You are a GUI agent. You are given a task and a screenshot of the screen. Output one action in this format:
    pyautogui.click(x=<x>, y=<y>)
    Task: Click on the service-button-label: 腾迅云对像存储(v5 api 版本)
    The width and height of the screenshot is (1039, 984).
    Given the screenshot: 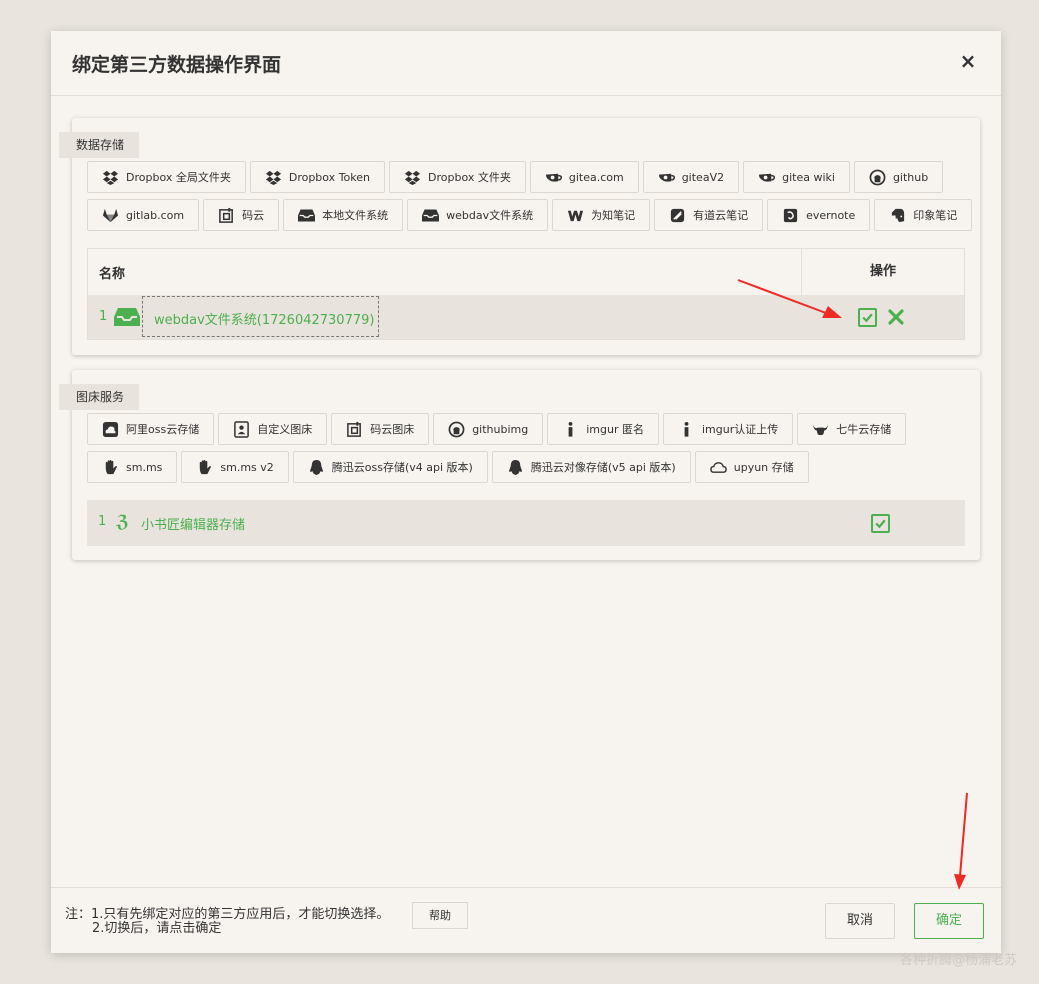 What is the action you would take?
    pyautogui.click(x=603, y=467)
    